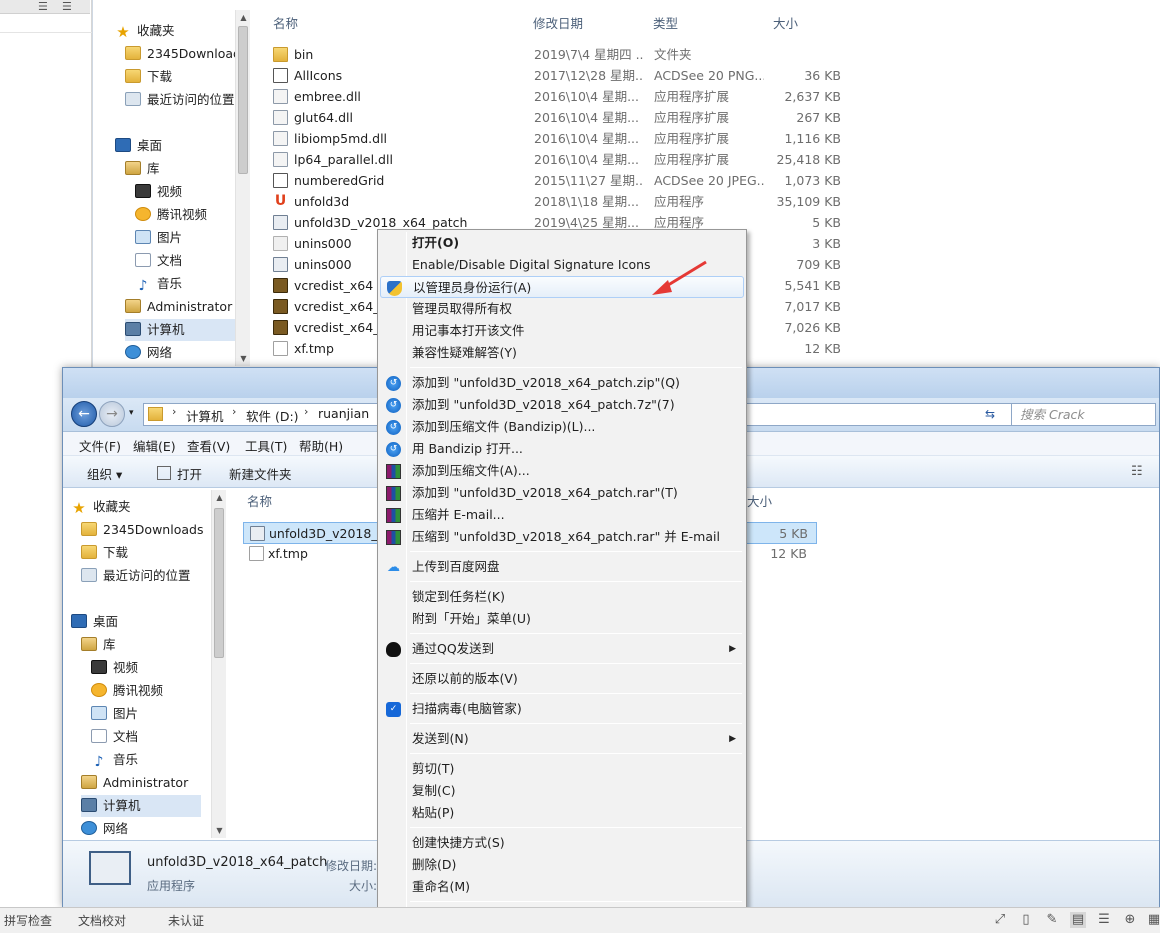 The width and height of the screenshot is (1160, 933). Describe the element at coordinates (102, 920) in the screenshot. I see `doc-check-status: 文档校对` at that location.